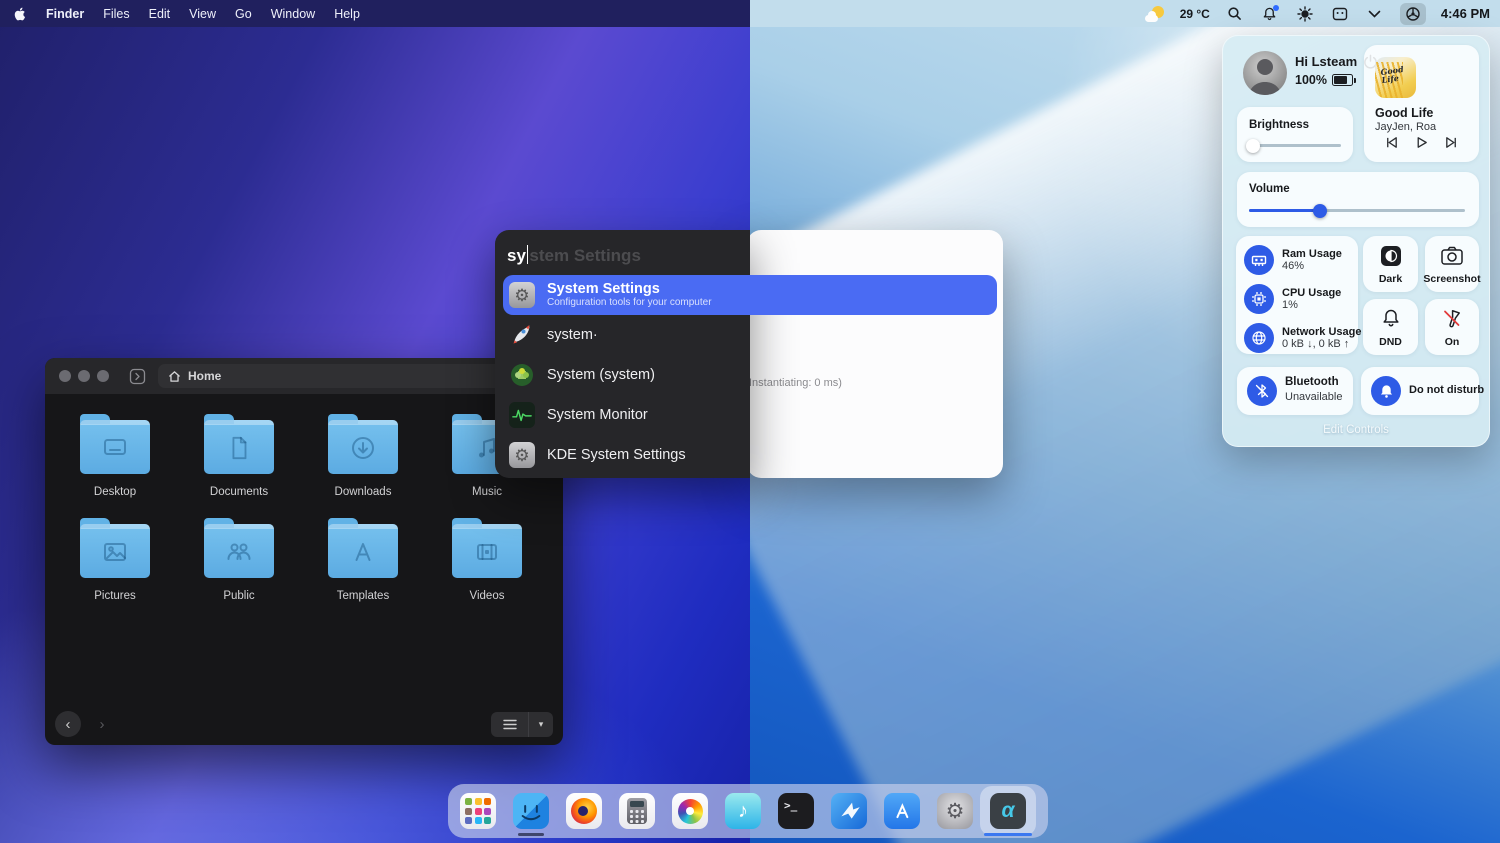 The image size is (1500, 843). What do you see at coordinates (293, 14) in the screenshot?
I see `menu-window: Window` at bounding box center [293, 14].